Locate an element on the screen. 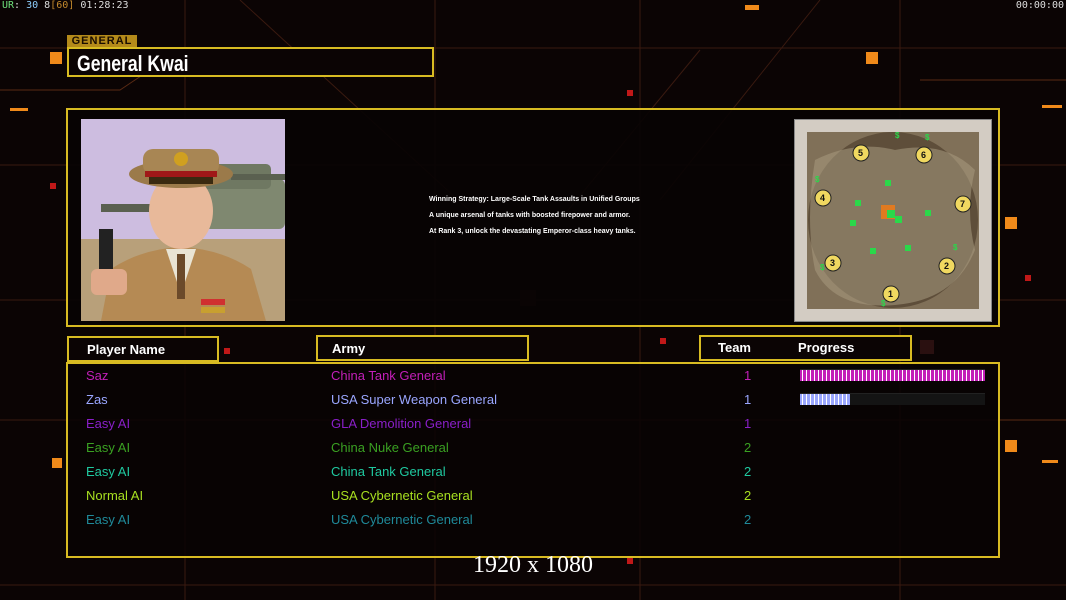 Image resolution: width=1066 pixels, height=600 pixels. resolution-label: 1920 x 1080 is located at coordinates (533, 565).